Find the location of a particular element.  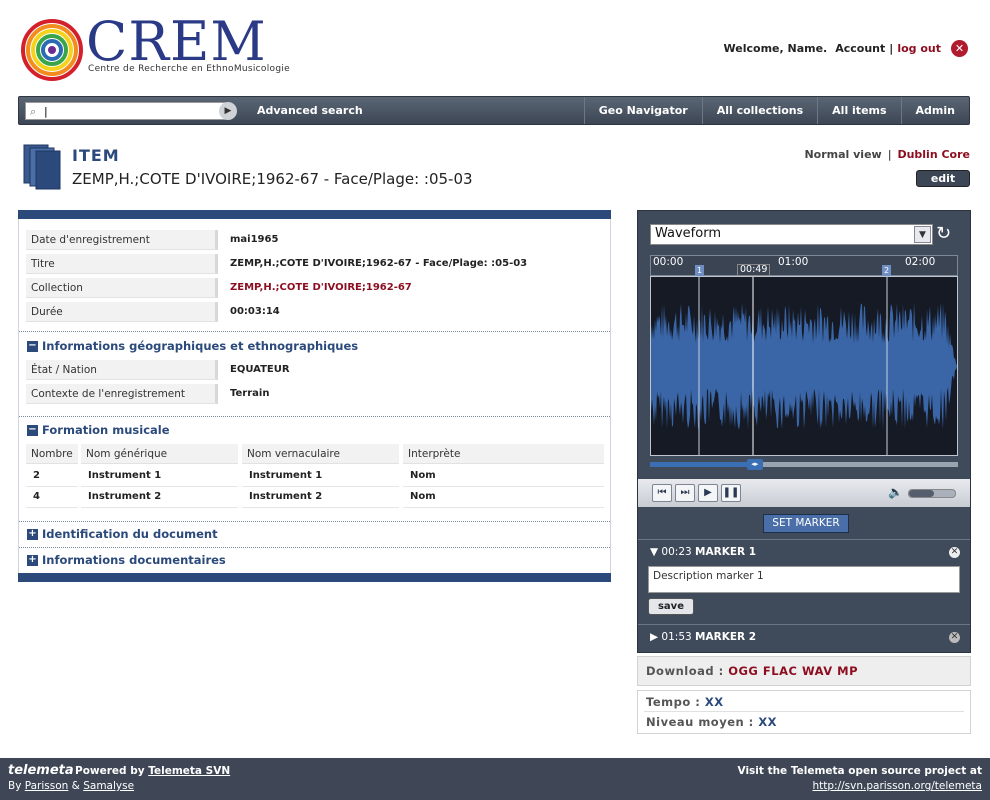

table-cell: Instrument 1 is located at coordinates (320, 477).